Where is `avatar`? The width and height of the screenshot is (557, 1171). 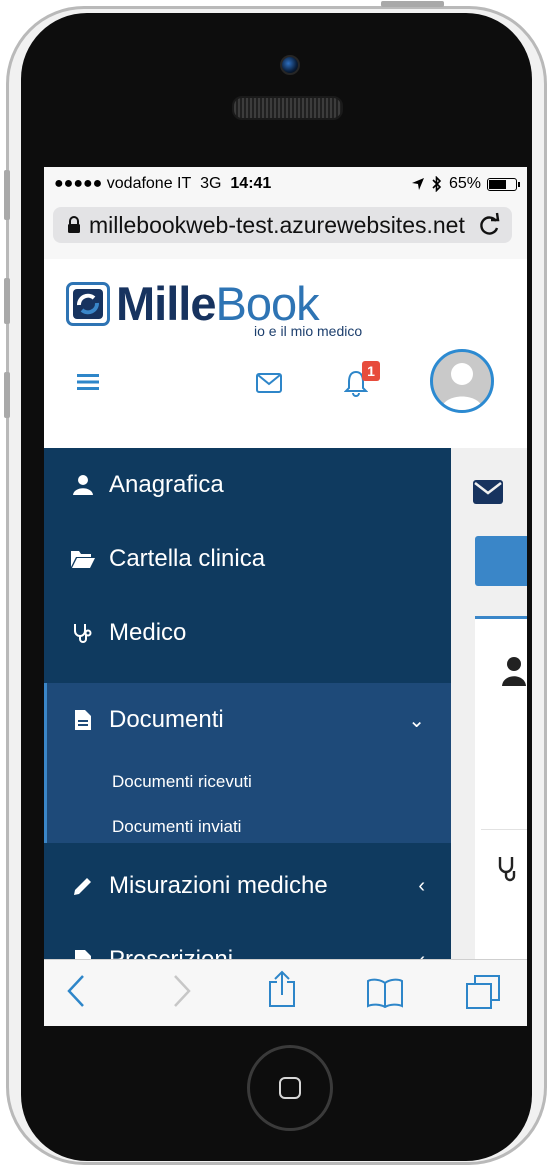 avatar is located at coordinates (462, 381).